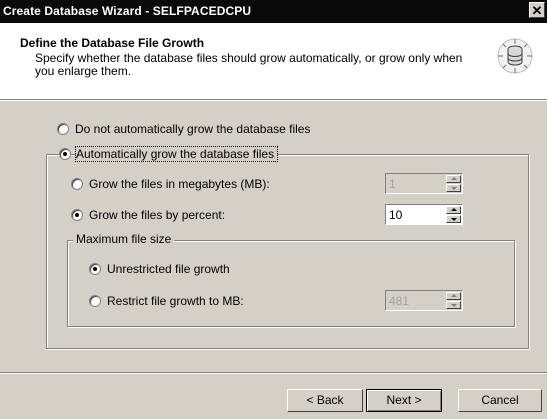  What do you see at coordinates (65, 154) in the screenshot?
I see `autogrow-radio` at bounding box center [65, 154].